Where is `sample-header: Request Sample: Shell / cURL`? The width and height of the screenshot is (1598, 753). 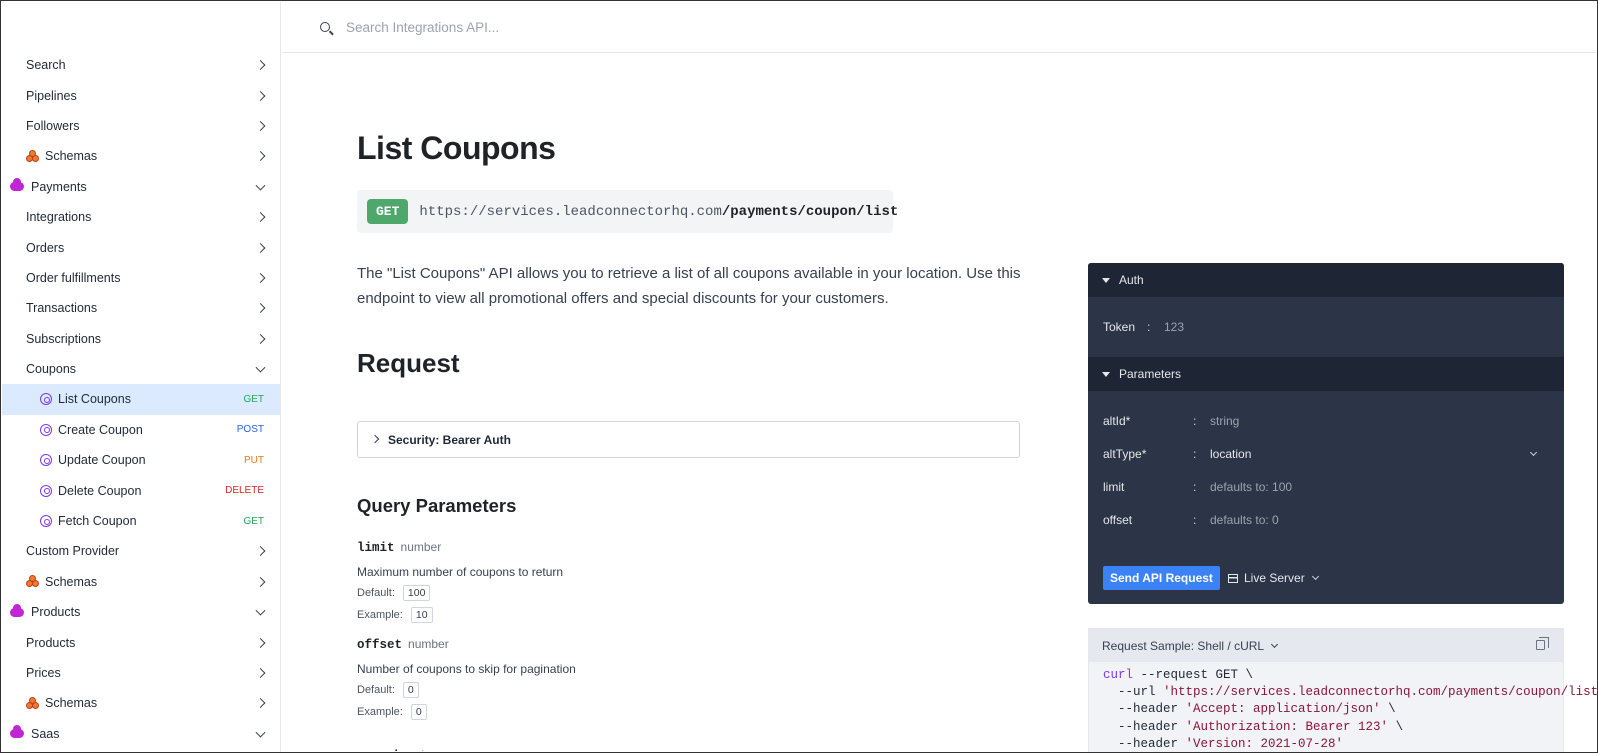
sample-header: Request Sample: Shell / cURL is located at coordinates (1326, 645).